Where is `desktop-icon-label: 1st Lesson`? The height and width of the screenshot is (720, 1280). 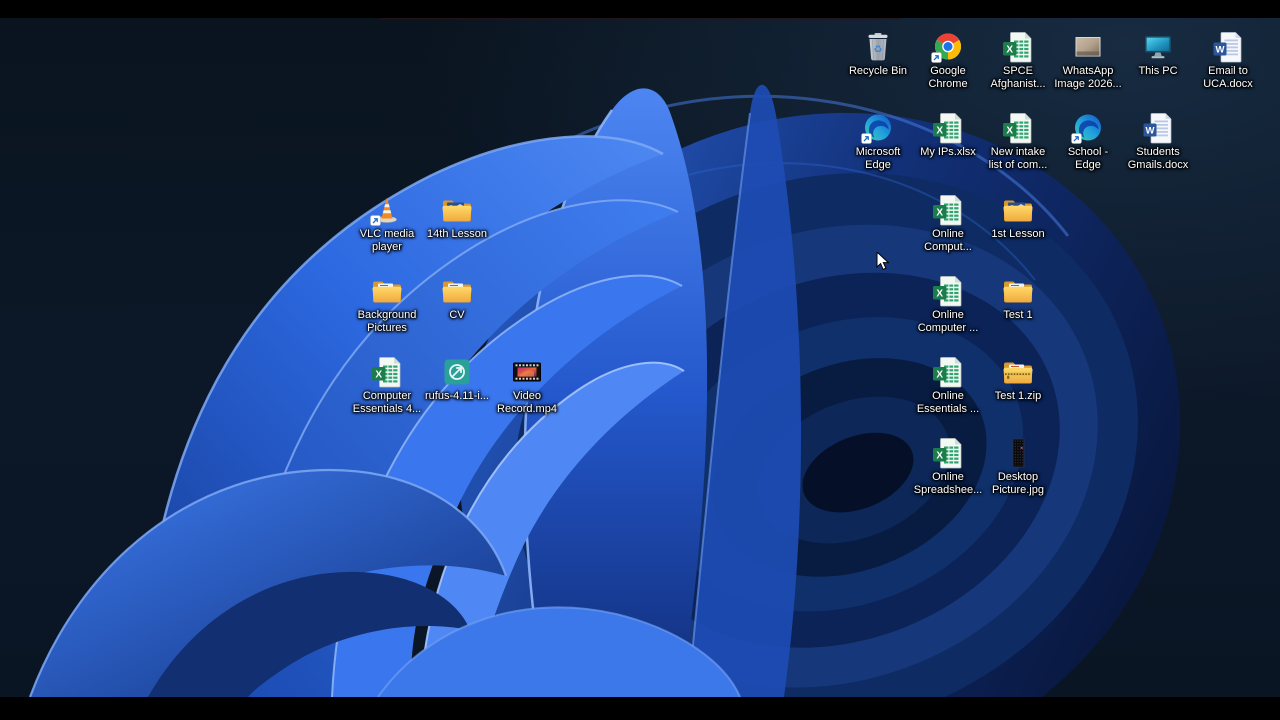 desktop-icon-label: 1st Lesson is located at coordinates (1018, 234).